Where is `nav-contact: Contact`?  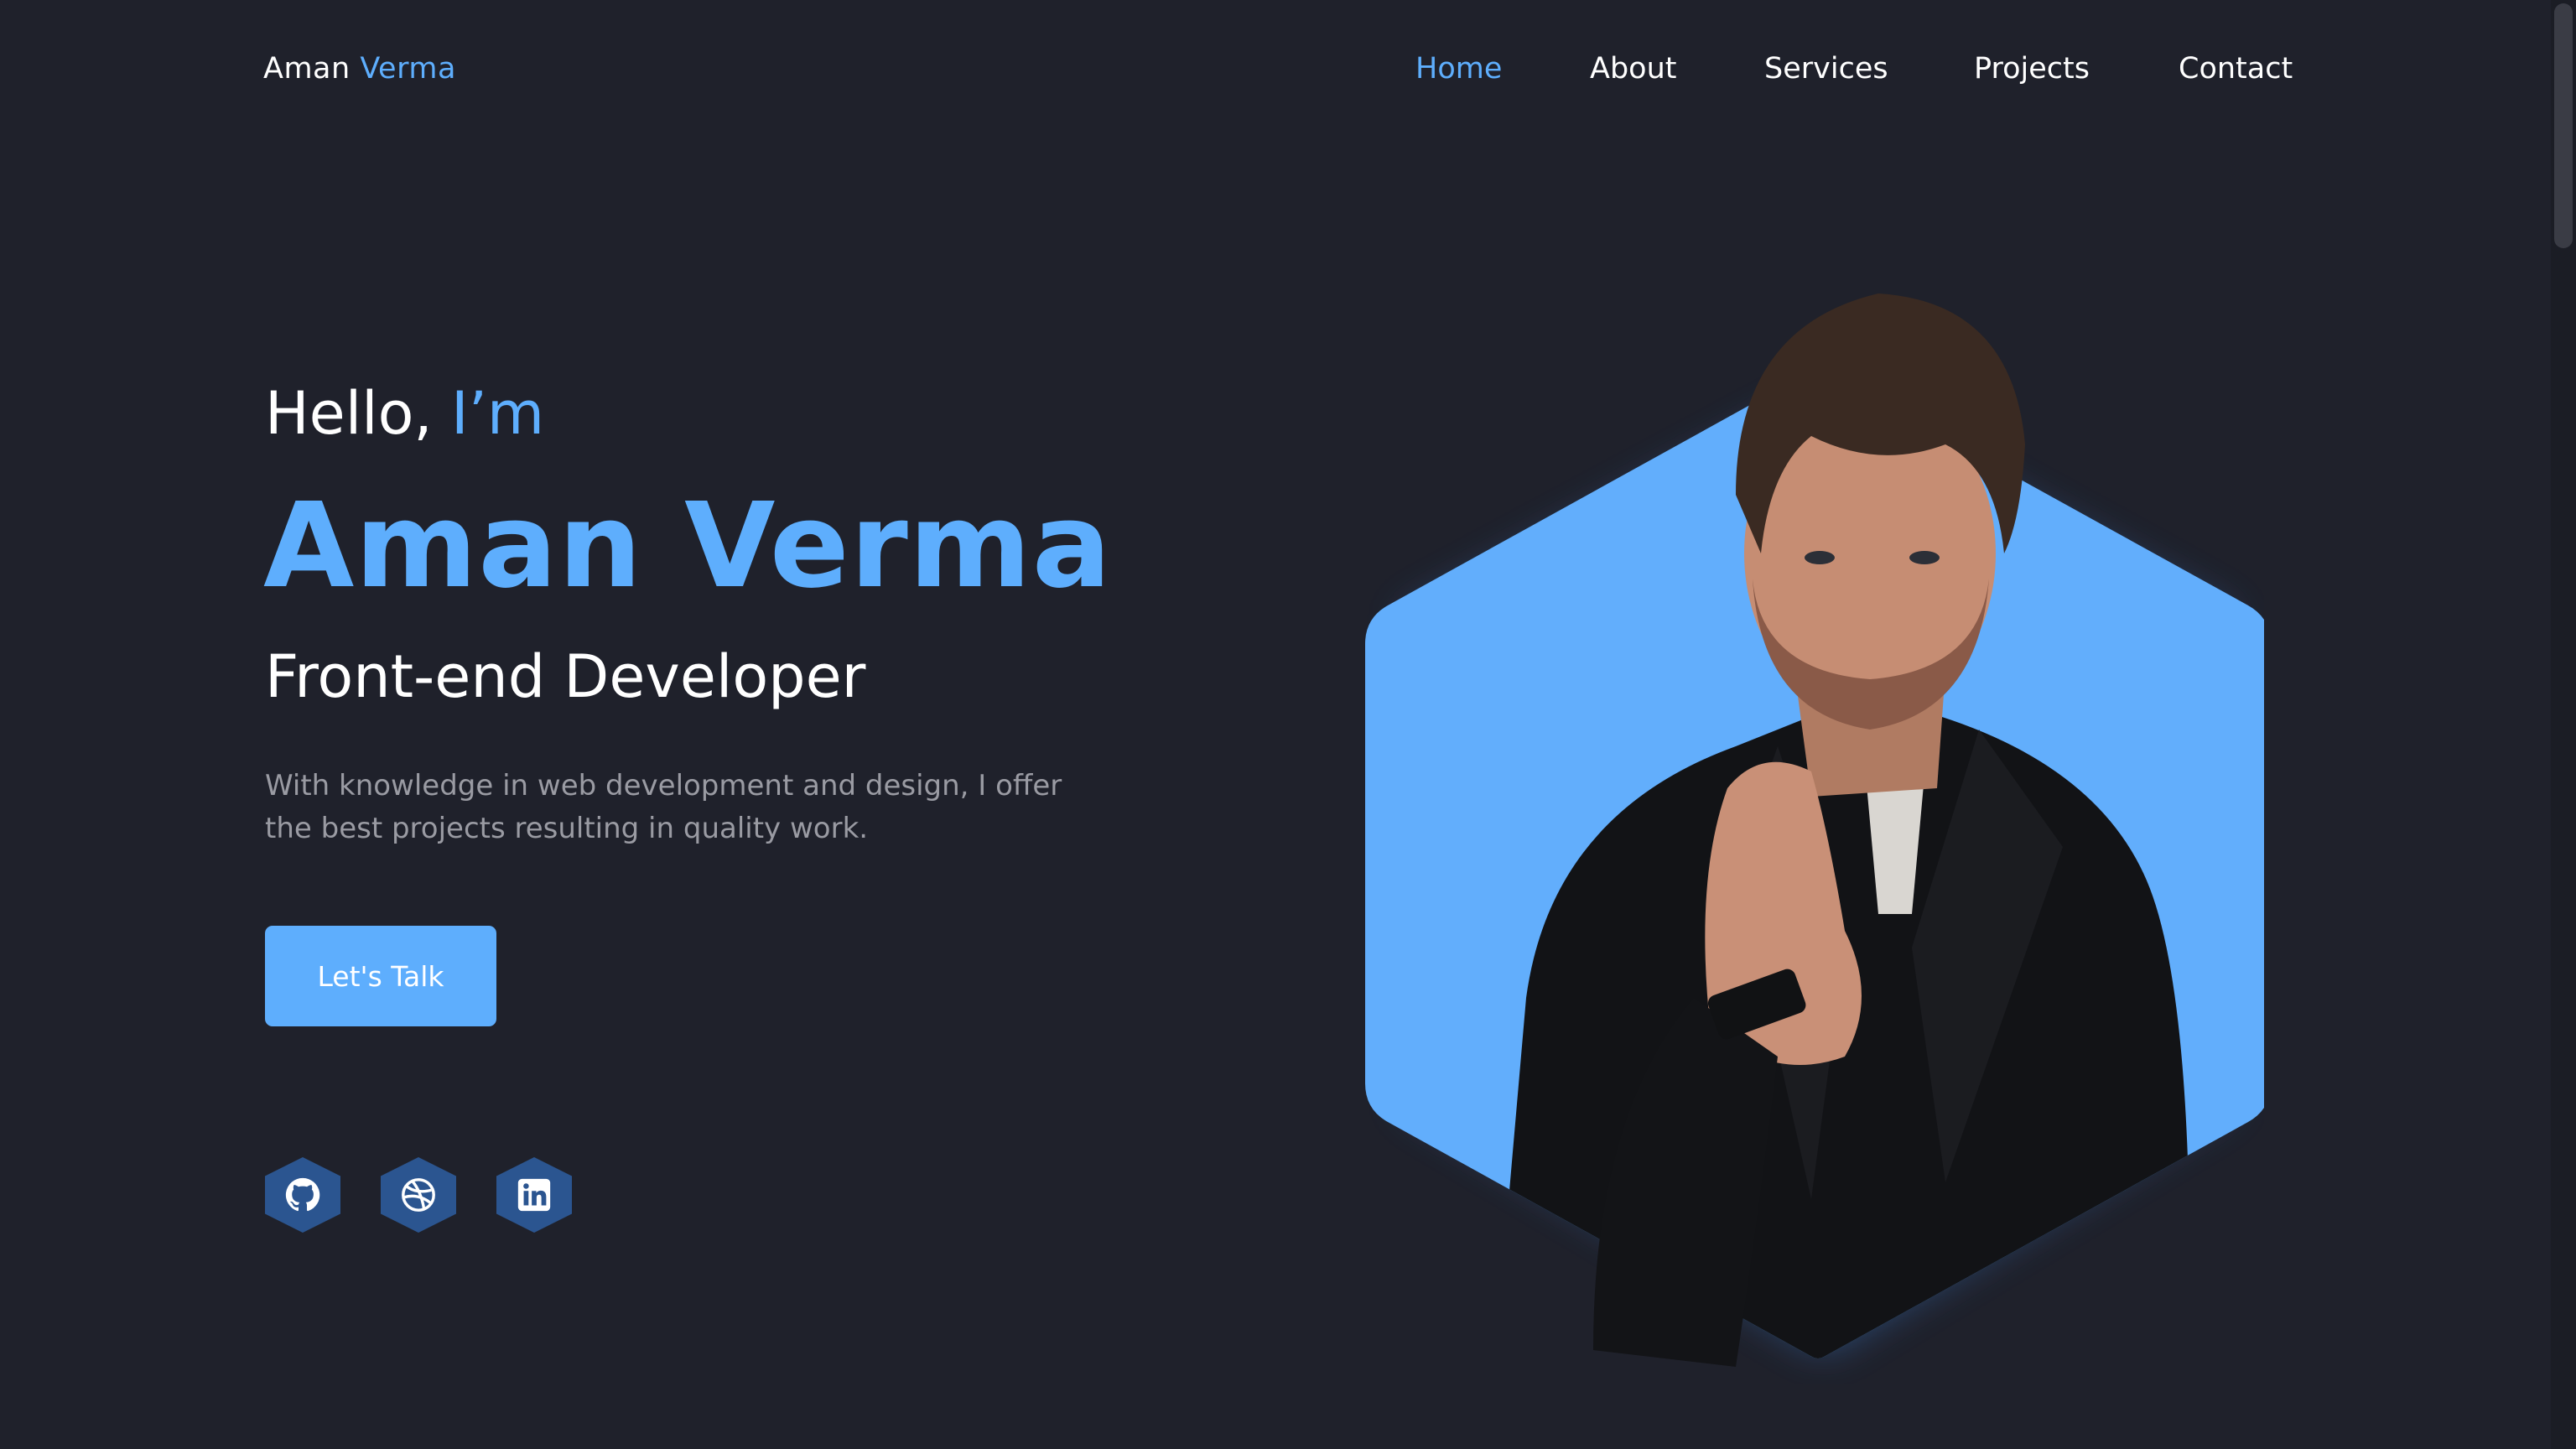 nav-contact: Contact is located at coordinates (2236, 69).